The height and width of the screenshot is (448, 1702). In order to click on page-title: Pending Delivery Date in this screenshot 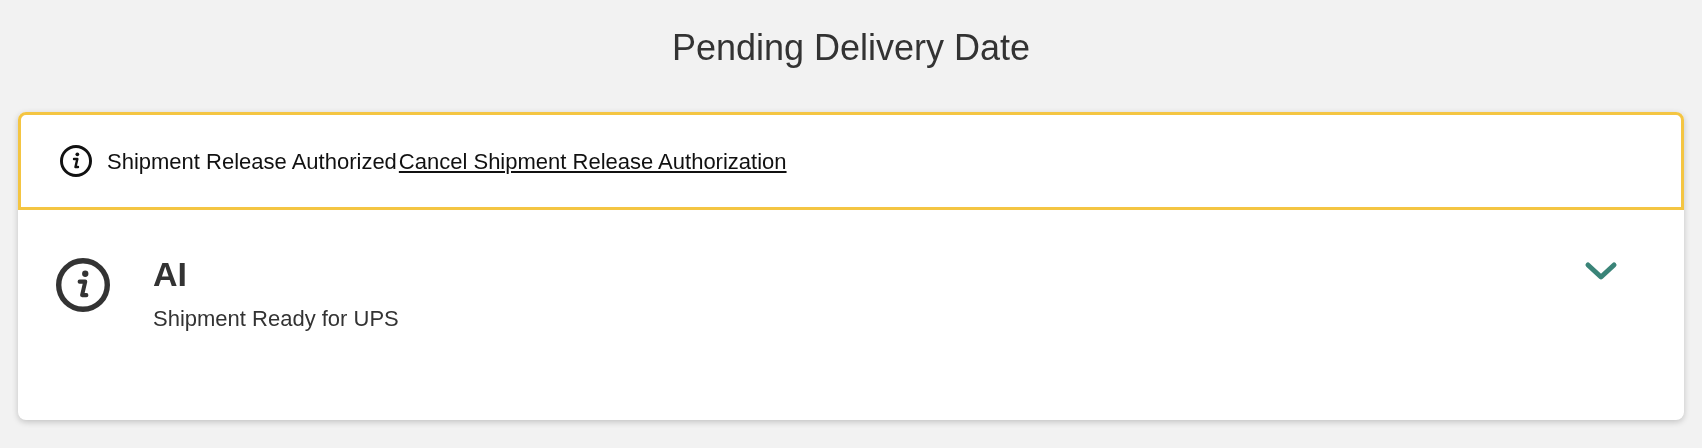, I will do `click(851, 48)`.